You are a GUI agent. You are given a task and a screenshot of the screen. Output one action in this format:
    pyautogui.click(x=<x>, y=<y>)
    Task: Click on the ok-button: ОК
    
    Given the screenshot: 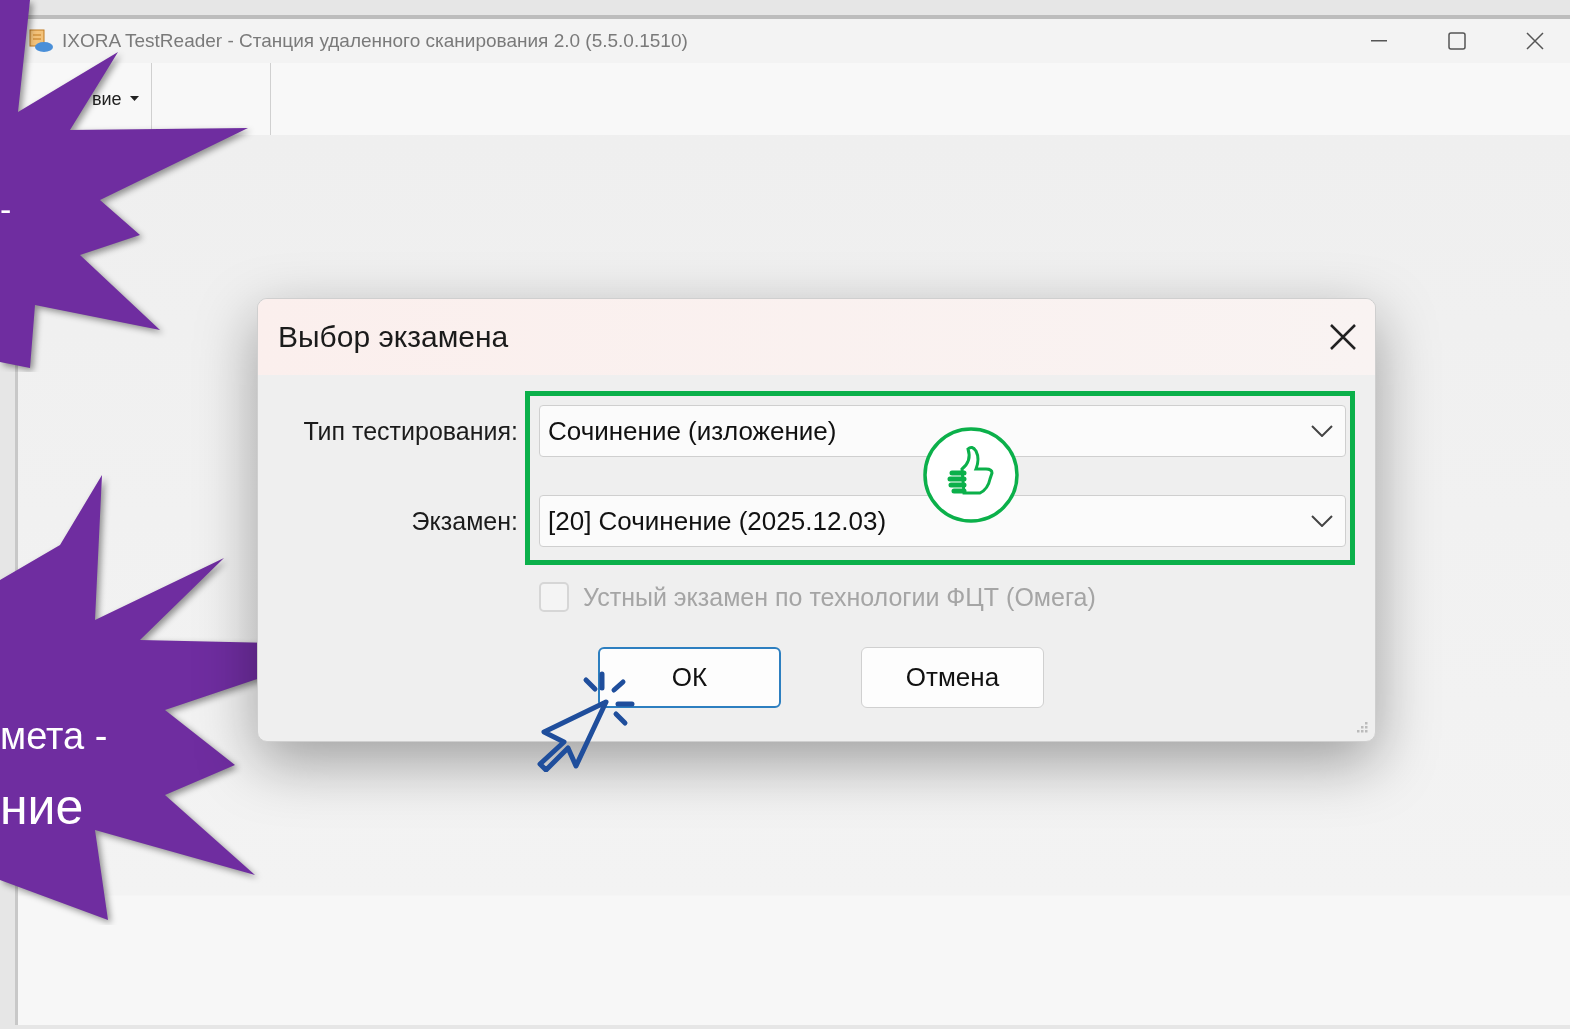 What is the action you would take?
    pyautogui.click(x=689, y=677)
    